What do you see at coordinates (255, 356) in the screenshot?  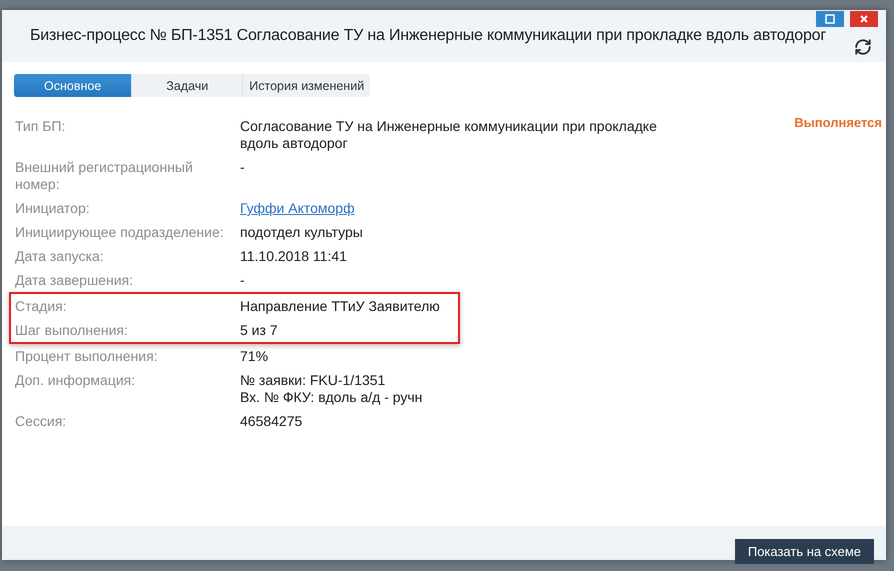 I see `field-value: 71%` at bounding box center [255, 356].